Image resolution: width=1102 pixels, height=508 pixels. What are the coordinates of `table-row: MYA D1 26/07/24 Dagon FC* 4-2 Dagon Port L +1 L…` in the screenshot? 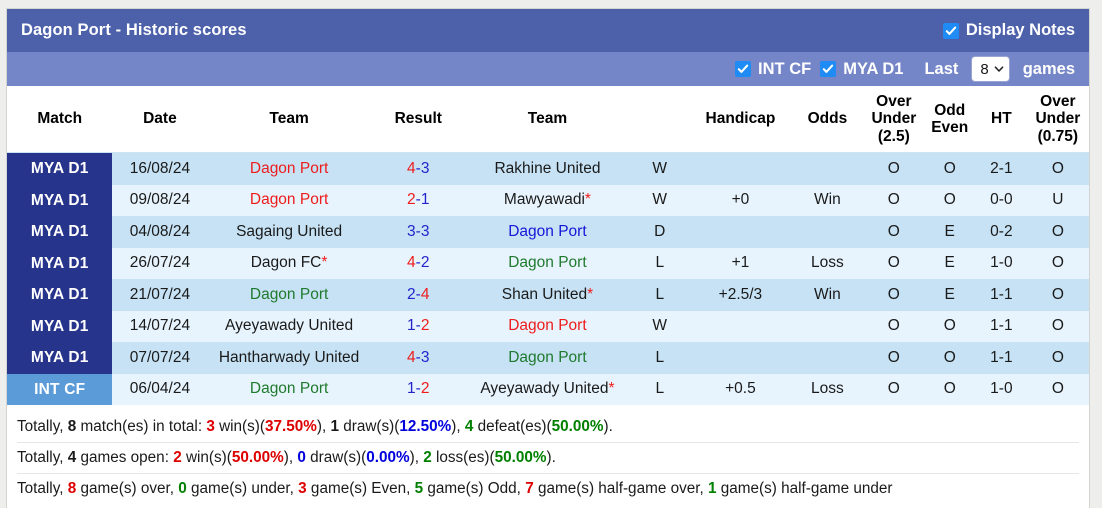 It's located at (548, 263).